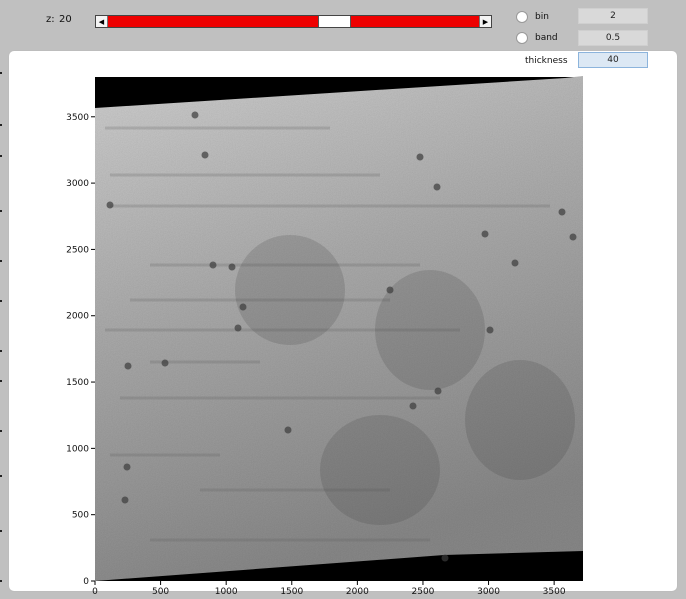 The width and height of the screenshot is (686, 599). What do you see at coordinates (329, 589) in the screenshot?
I see `x-axis: 0 500 1000 1500 2000 2500 3000 3500` at bounding box center [329, 589].